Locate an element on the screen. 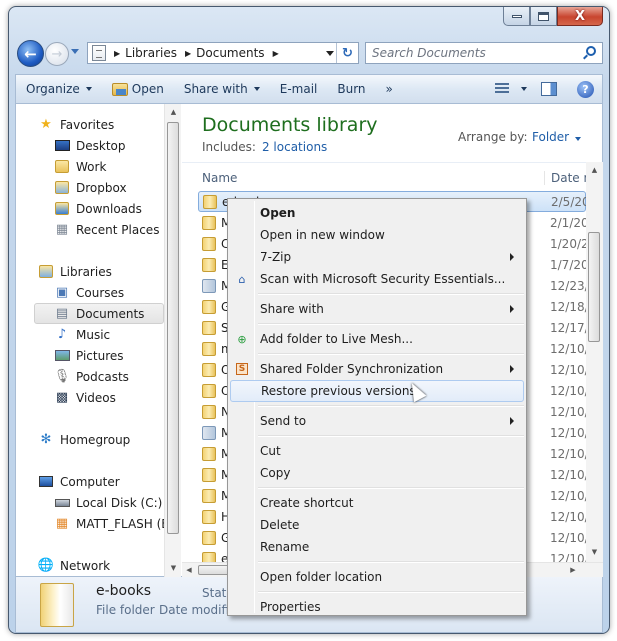 The height and width of the screenshot is (641, 617). refresh-button: ↻ is located at coordinates (347, 53).